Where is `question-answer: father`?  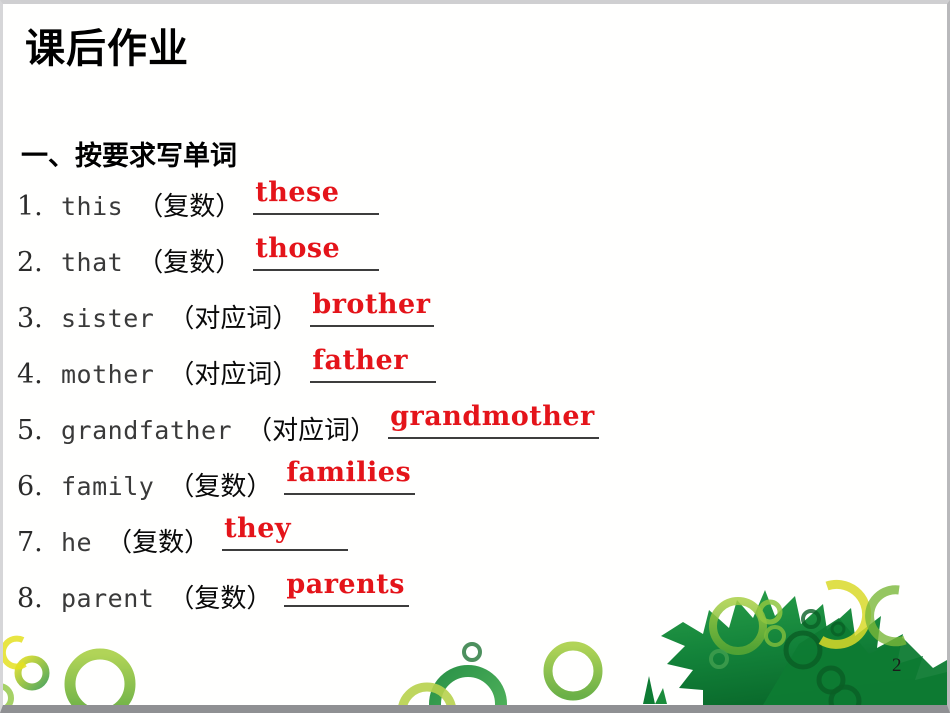 question-answer: father is located at coordinates (373, 363).